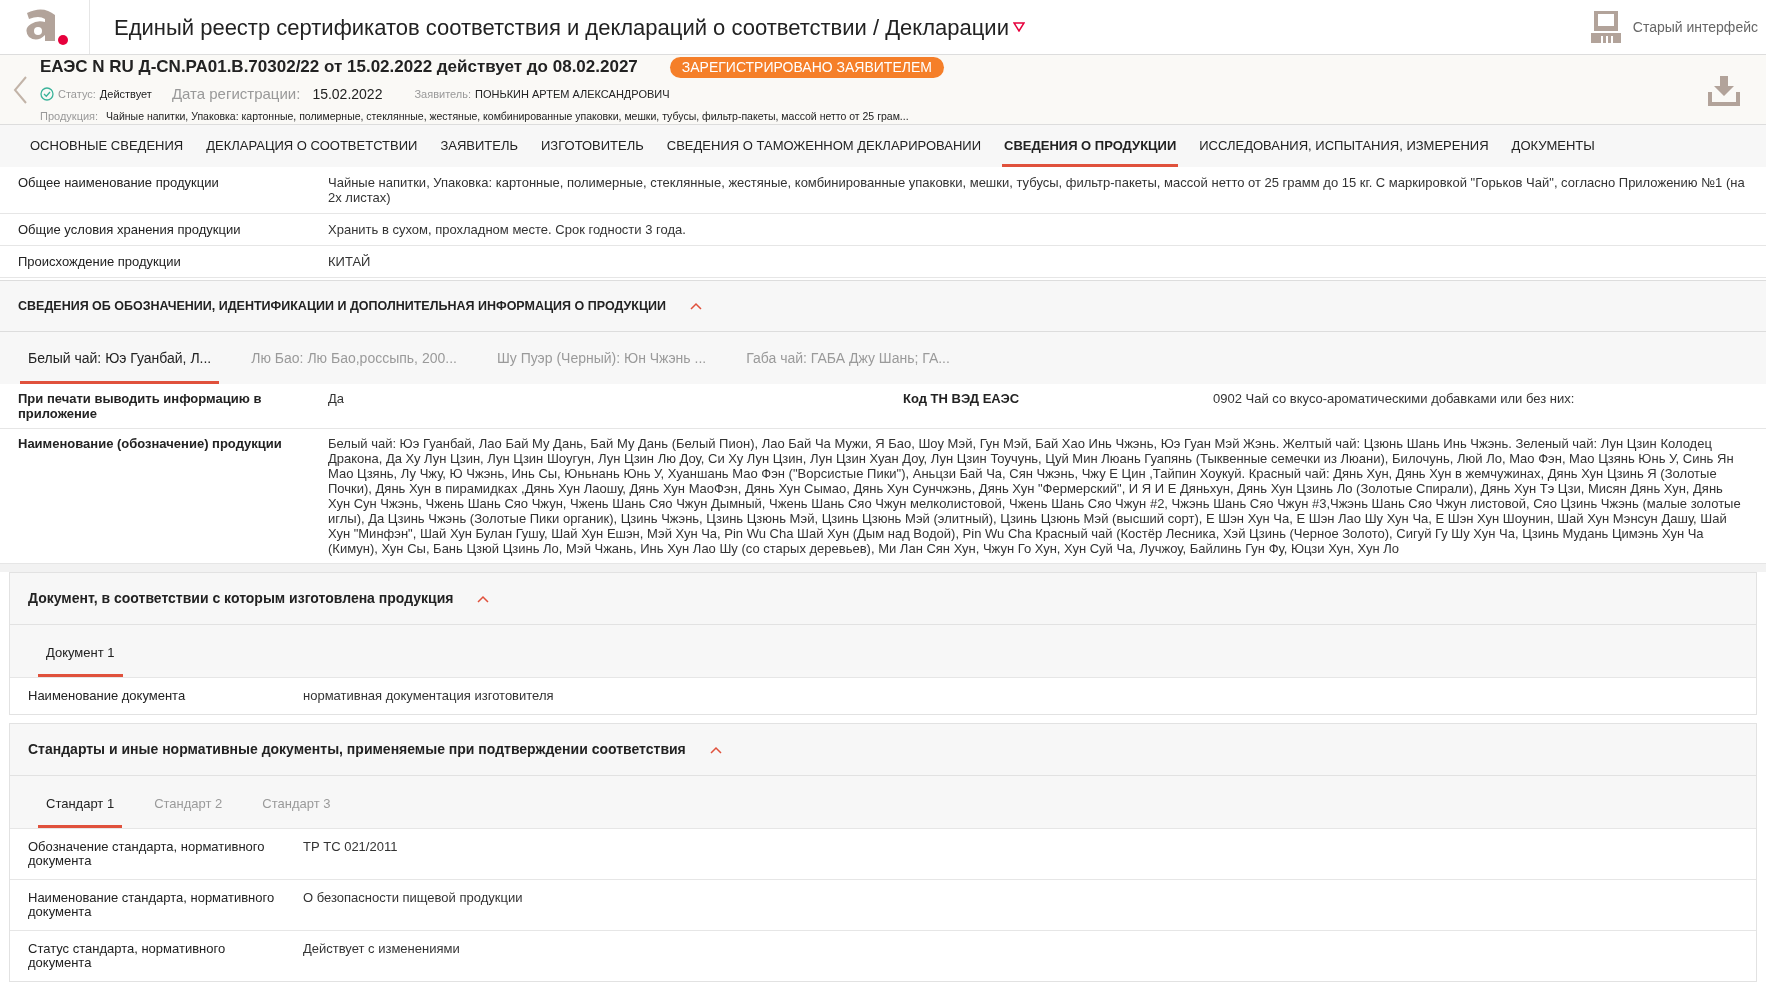 This screenshot has width=1766, height=1005. Describe the element at coordinates (127, 956) in the screenshot. I see `field-label: Статус стандарта, нормативного документа` at that location.